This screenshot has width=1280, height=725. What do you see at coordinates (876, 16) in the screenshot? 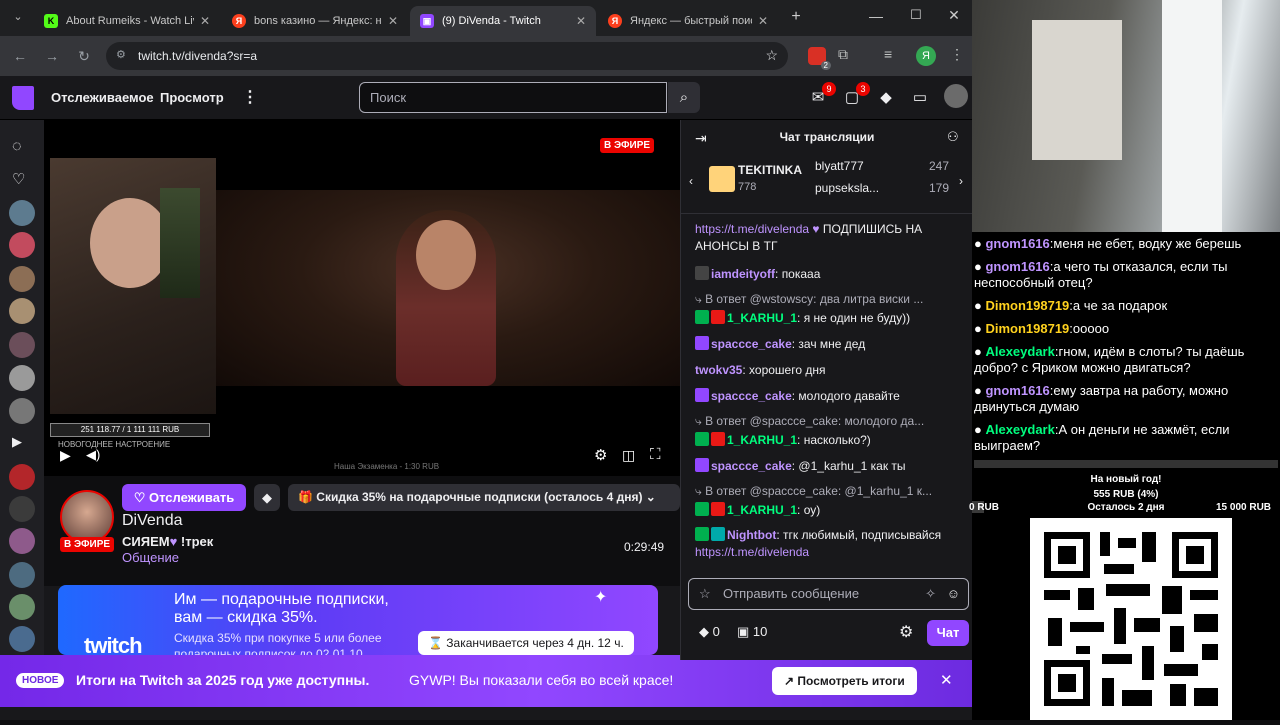
I see `minimize-icon: —` at bounding box center [876, 16].